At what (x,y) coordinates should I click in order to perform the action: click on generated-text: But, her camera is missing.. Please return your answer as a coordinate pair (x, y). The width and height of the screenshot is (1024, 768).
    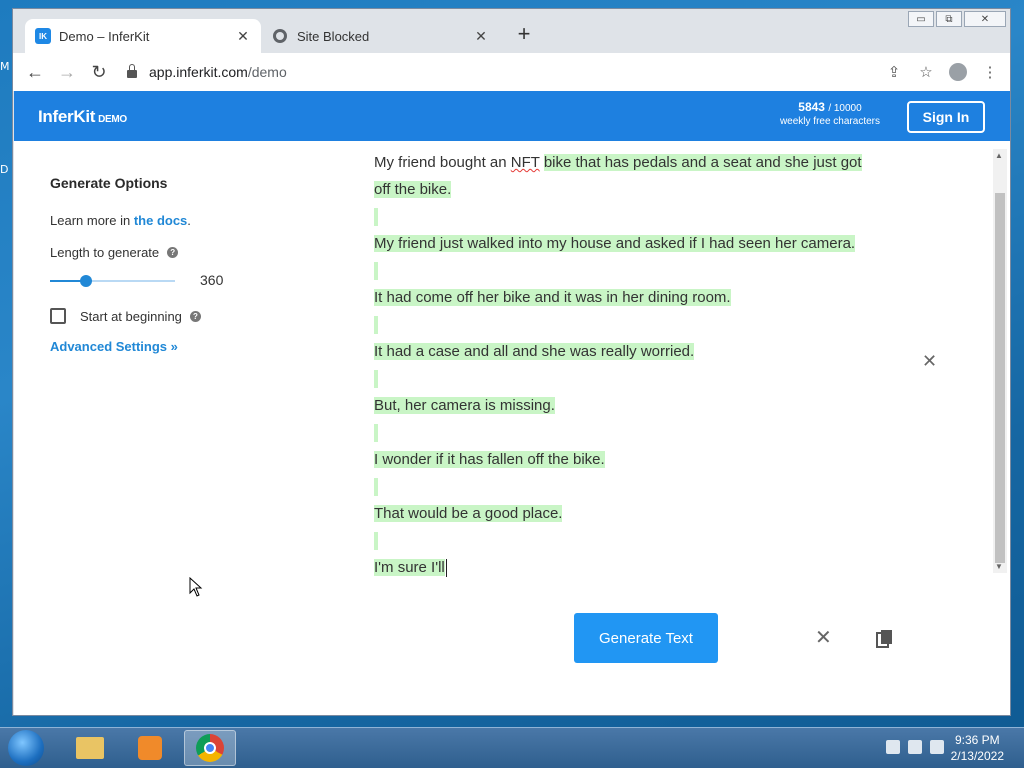
    Looking at the image, I should click on (464, 405).